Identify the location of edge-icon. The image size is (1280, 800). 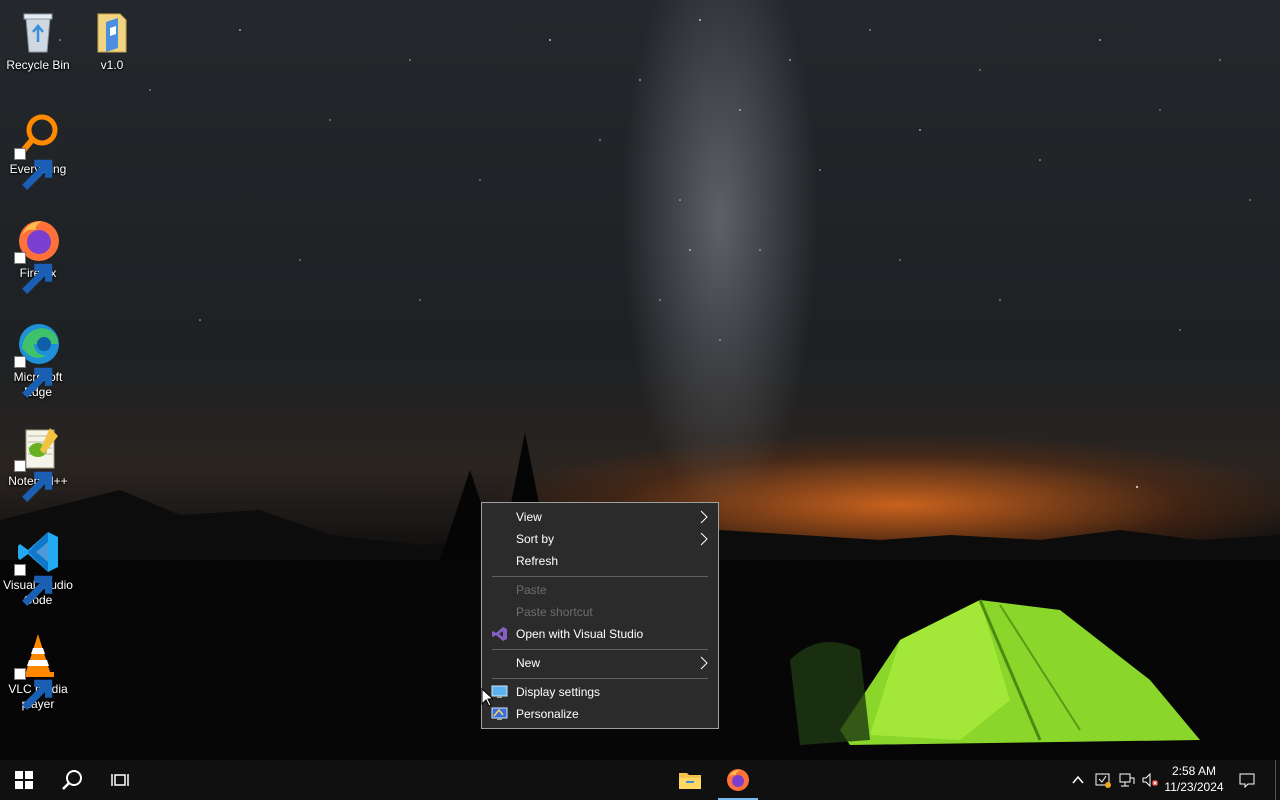
(38, 359).